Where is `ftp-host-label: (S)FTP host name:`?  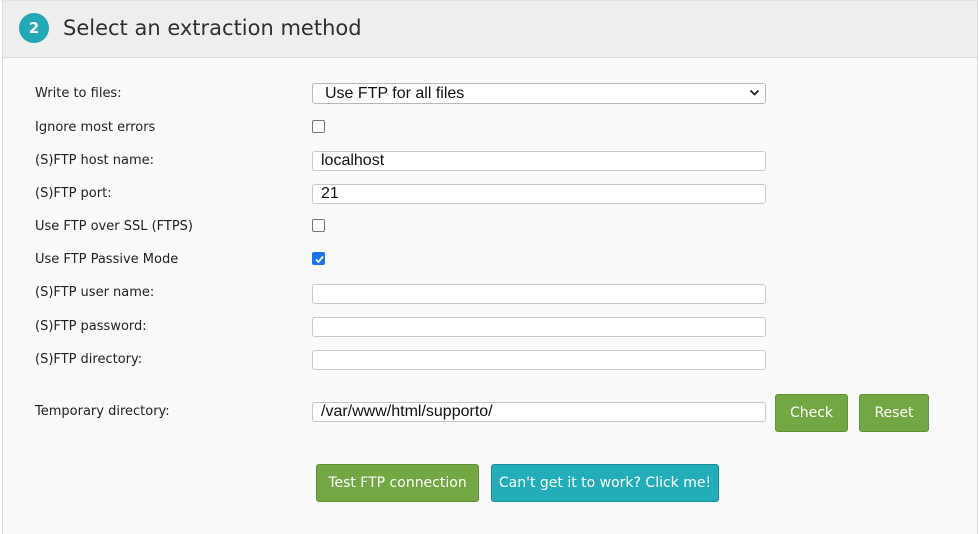 ftp-host-label: (S)FTP host name: is located at coordinates (94, 160).